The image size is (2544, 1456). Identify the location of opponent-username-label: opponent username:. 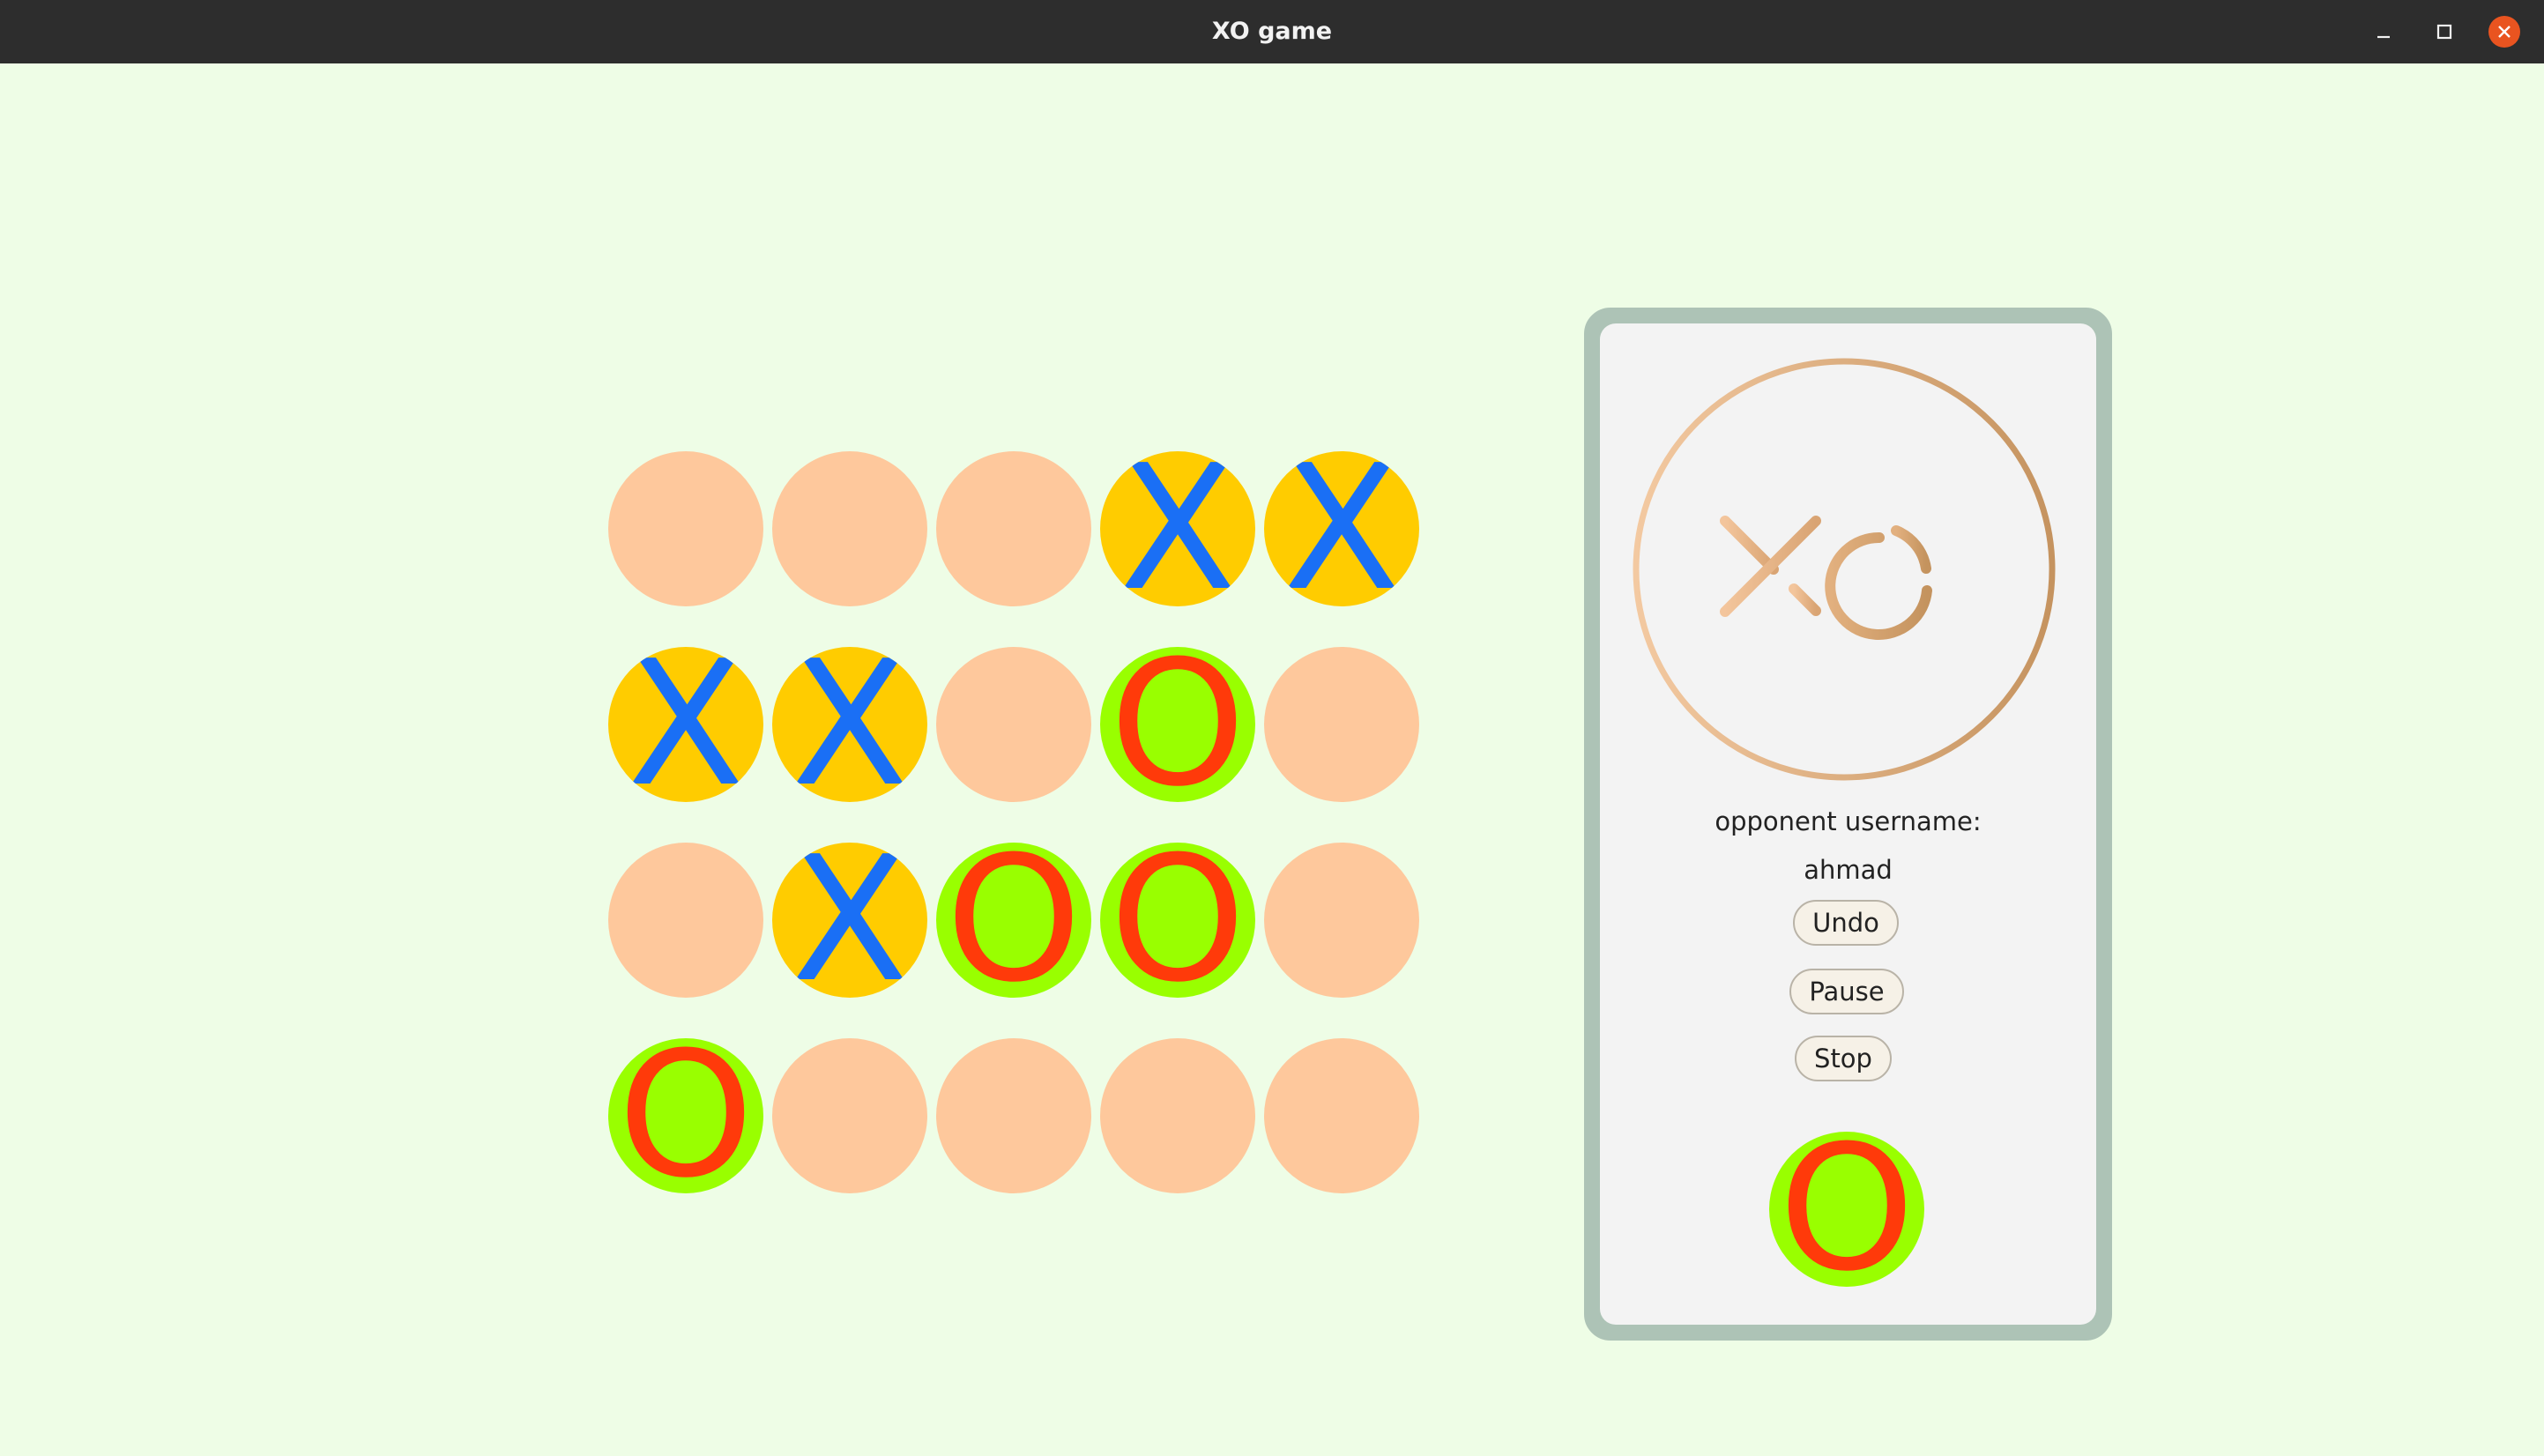
(1849, 821).